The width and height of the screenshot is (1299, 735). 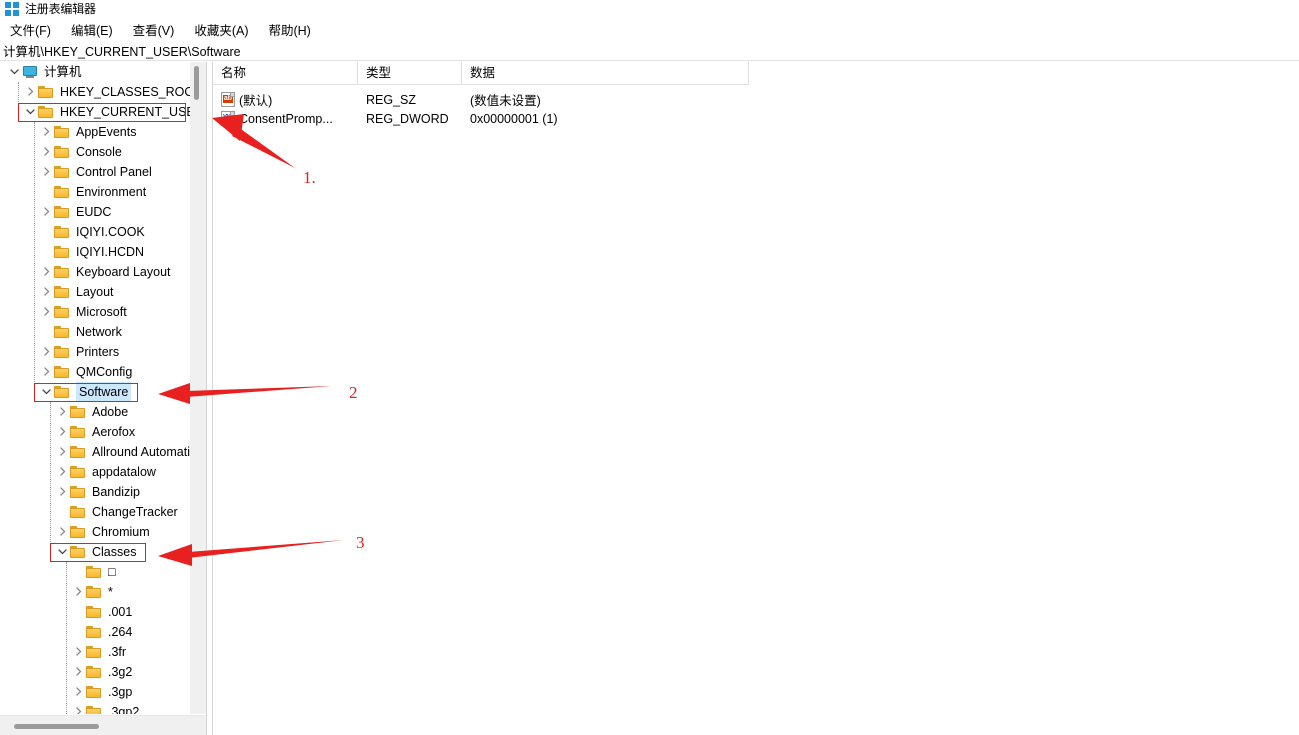 What do you see at coordinates (198, 388) in the screenshot?
I see `tree-vertical-scrollbar` at bounding box center [198, 388].